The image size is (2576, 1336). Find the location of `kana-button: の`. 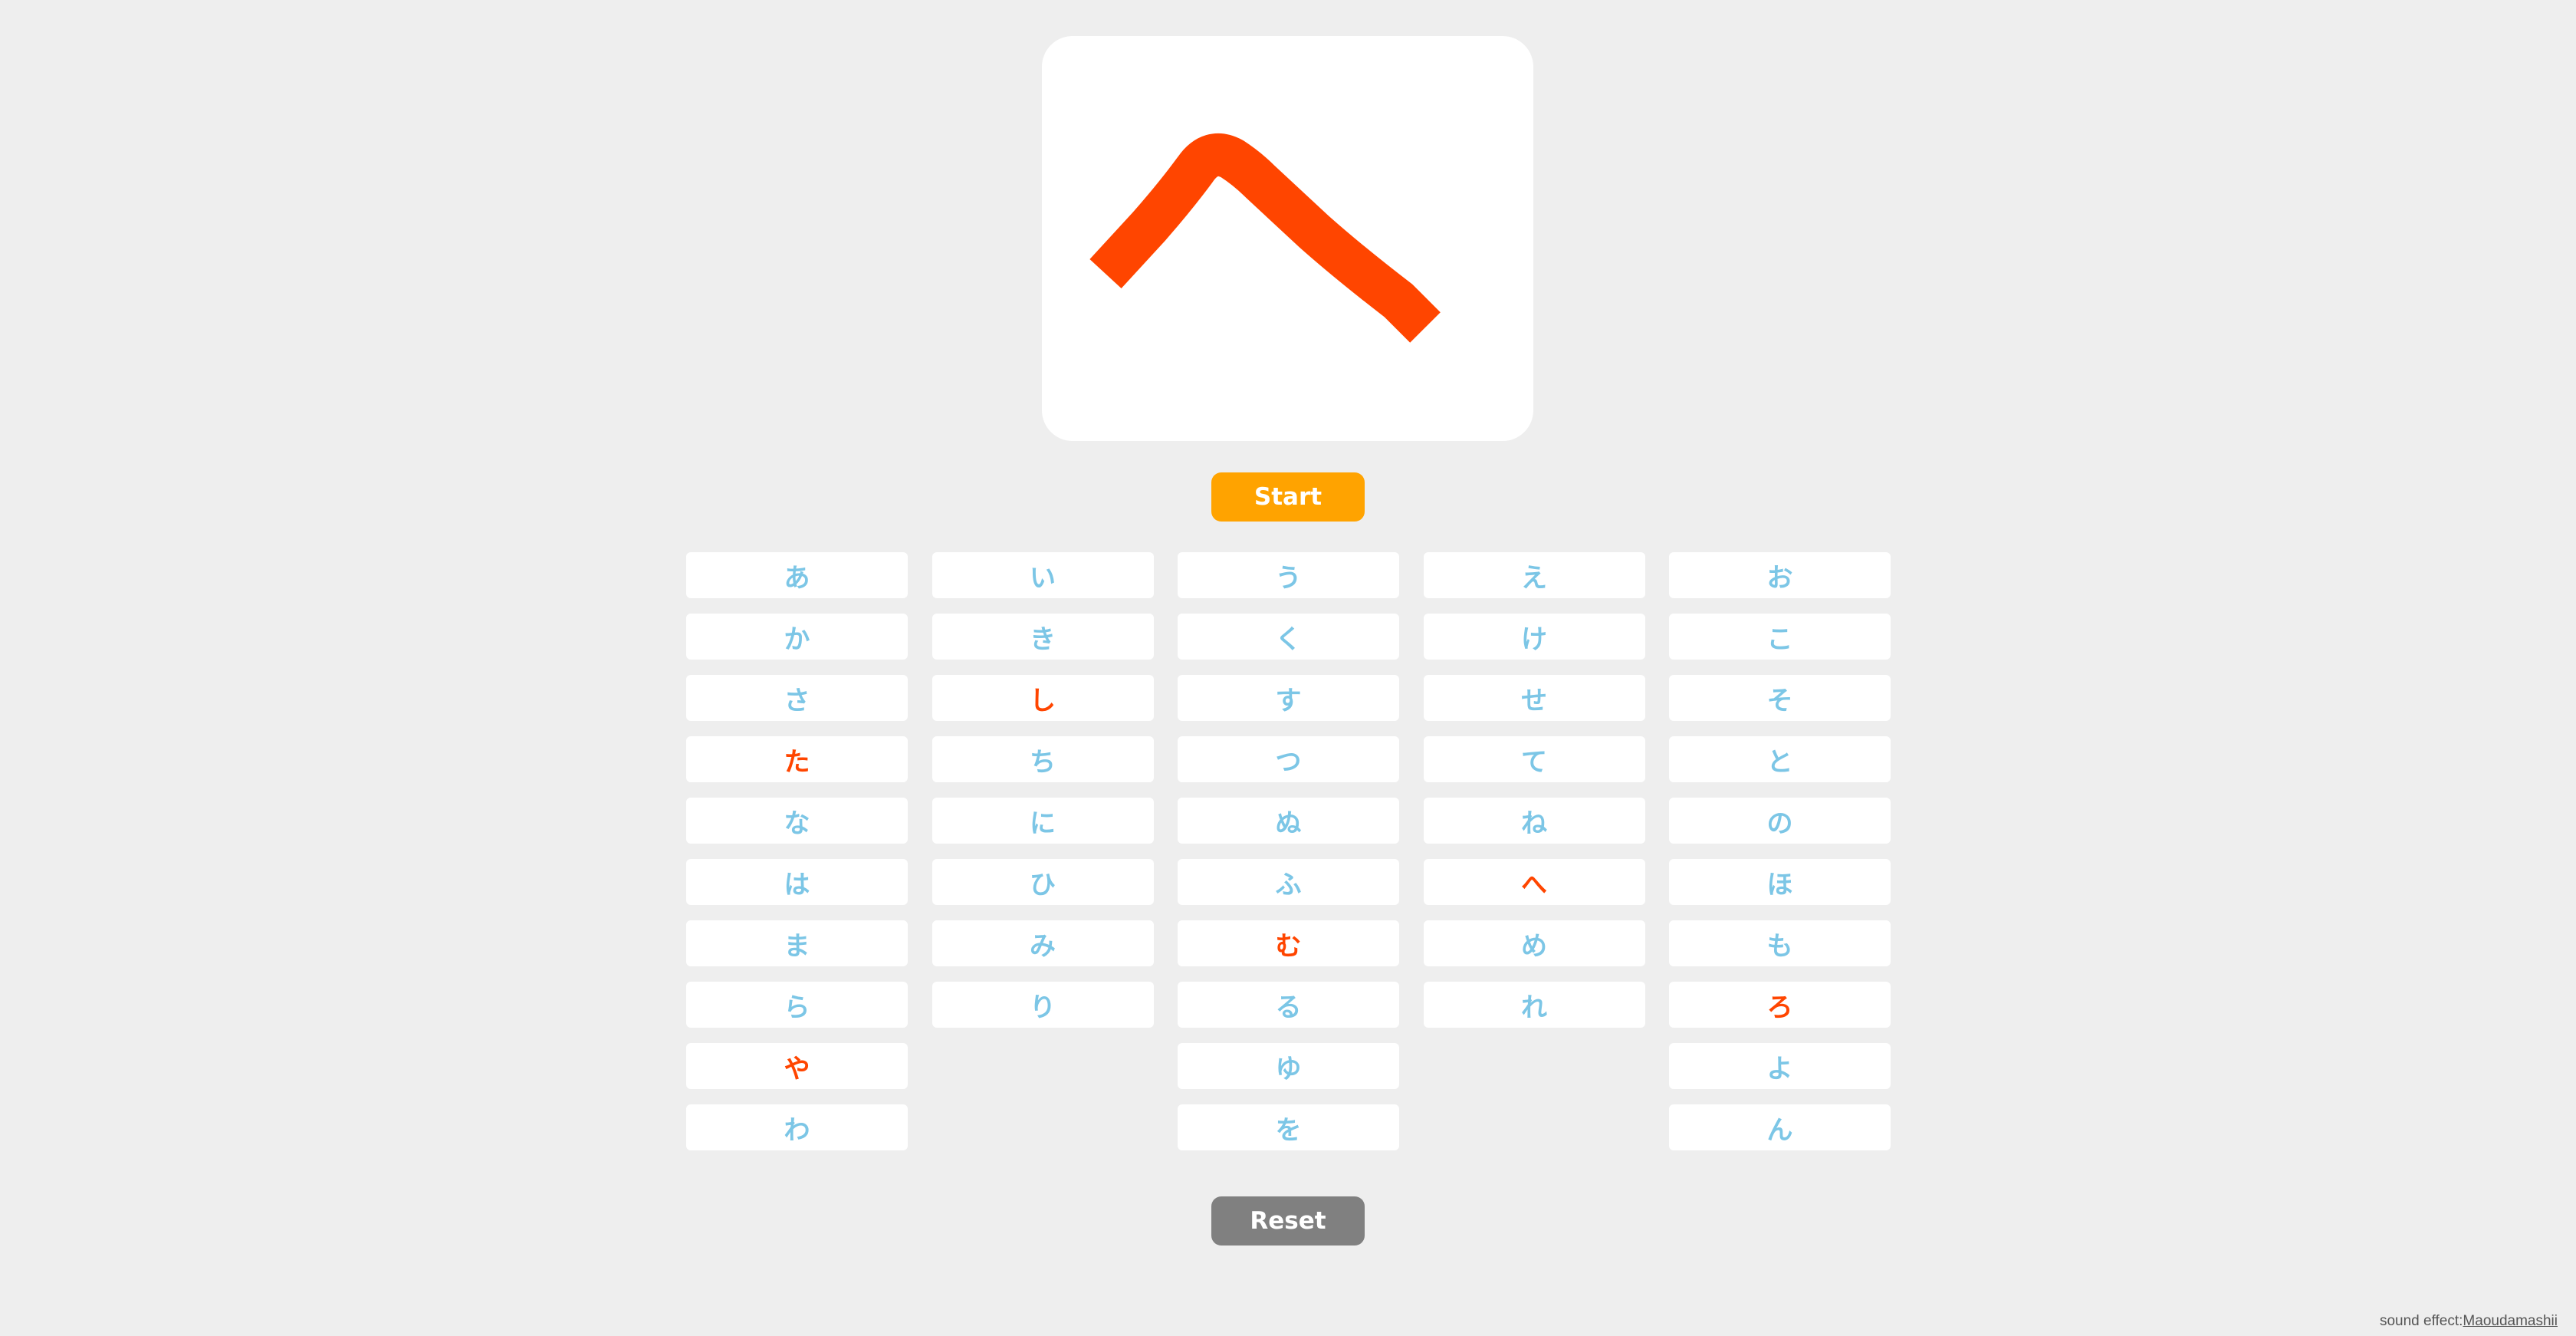

kana-button: の is located at coordinates (1780, 821).